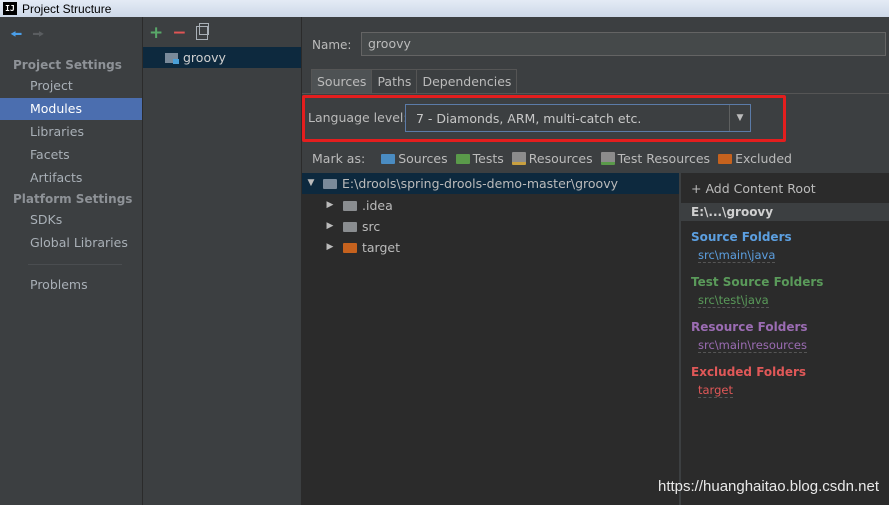 The height and width of the screenshot is (505, 889). What do you see at coordinates (394, 81) in the screenshot?
I see `tab-paths: Paths` at bounding box center [394, 81].